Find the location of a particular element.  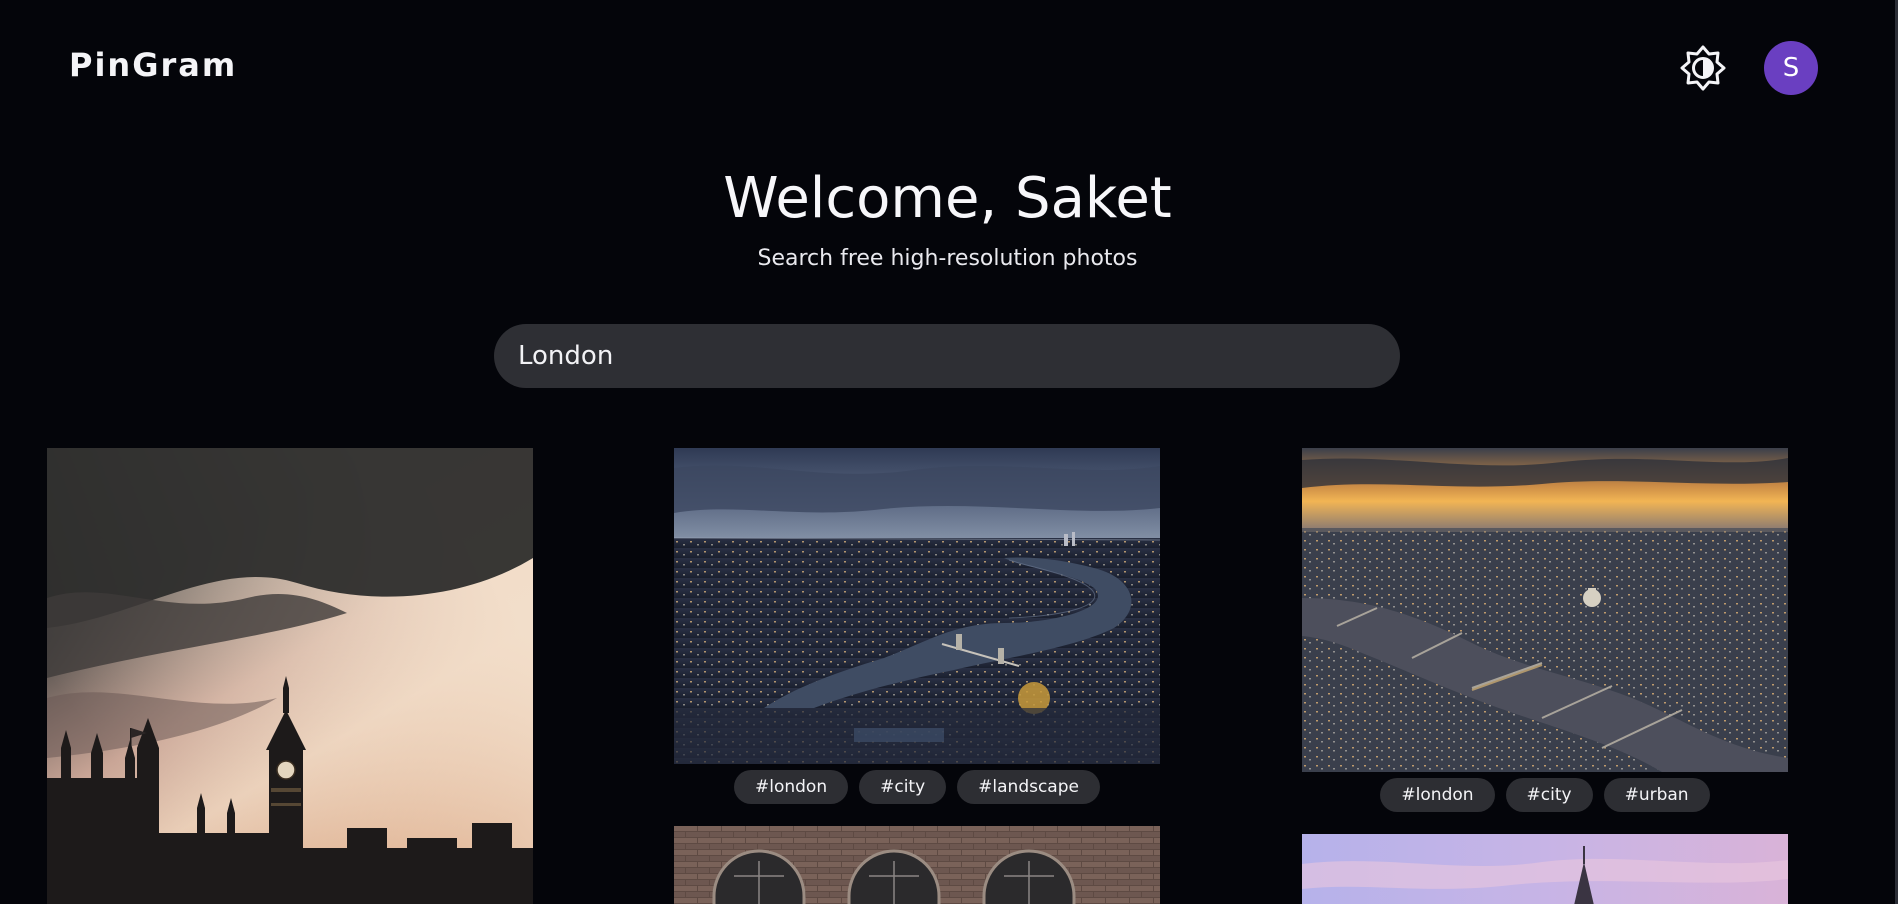

search-input is located at coordinates (947, 356).